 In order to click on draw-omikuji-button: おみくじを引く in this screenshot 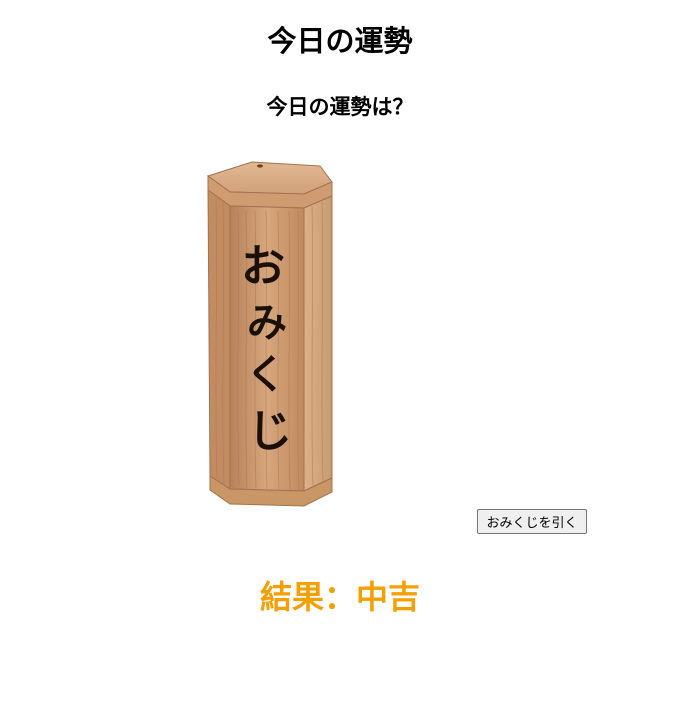, I will do `click(532, 521)`.